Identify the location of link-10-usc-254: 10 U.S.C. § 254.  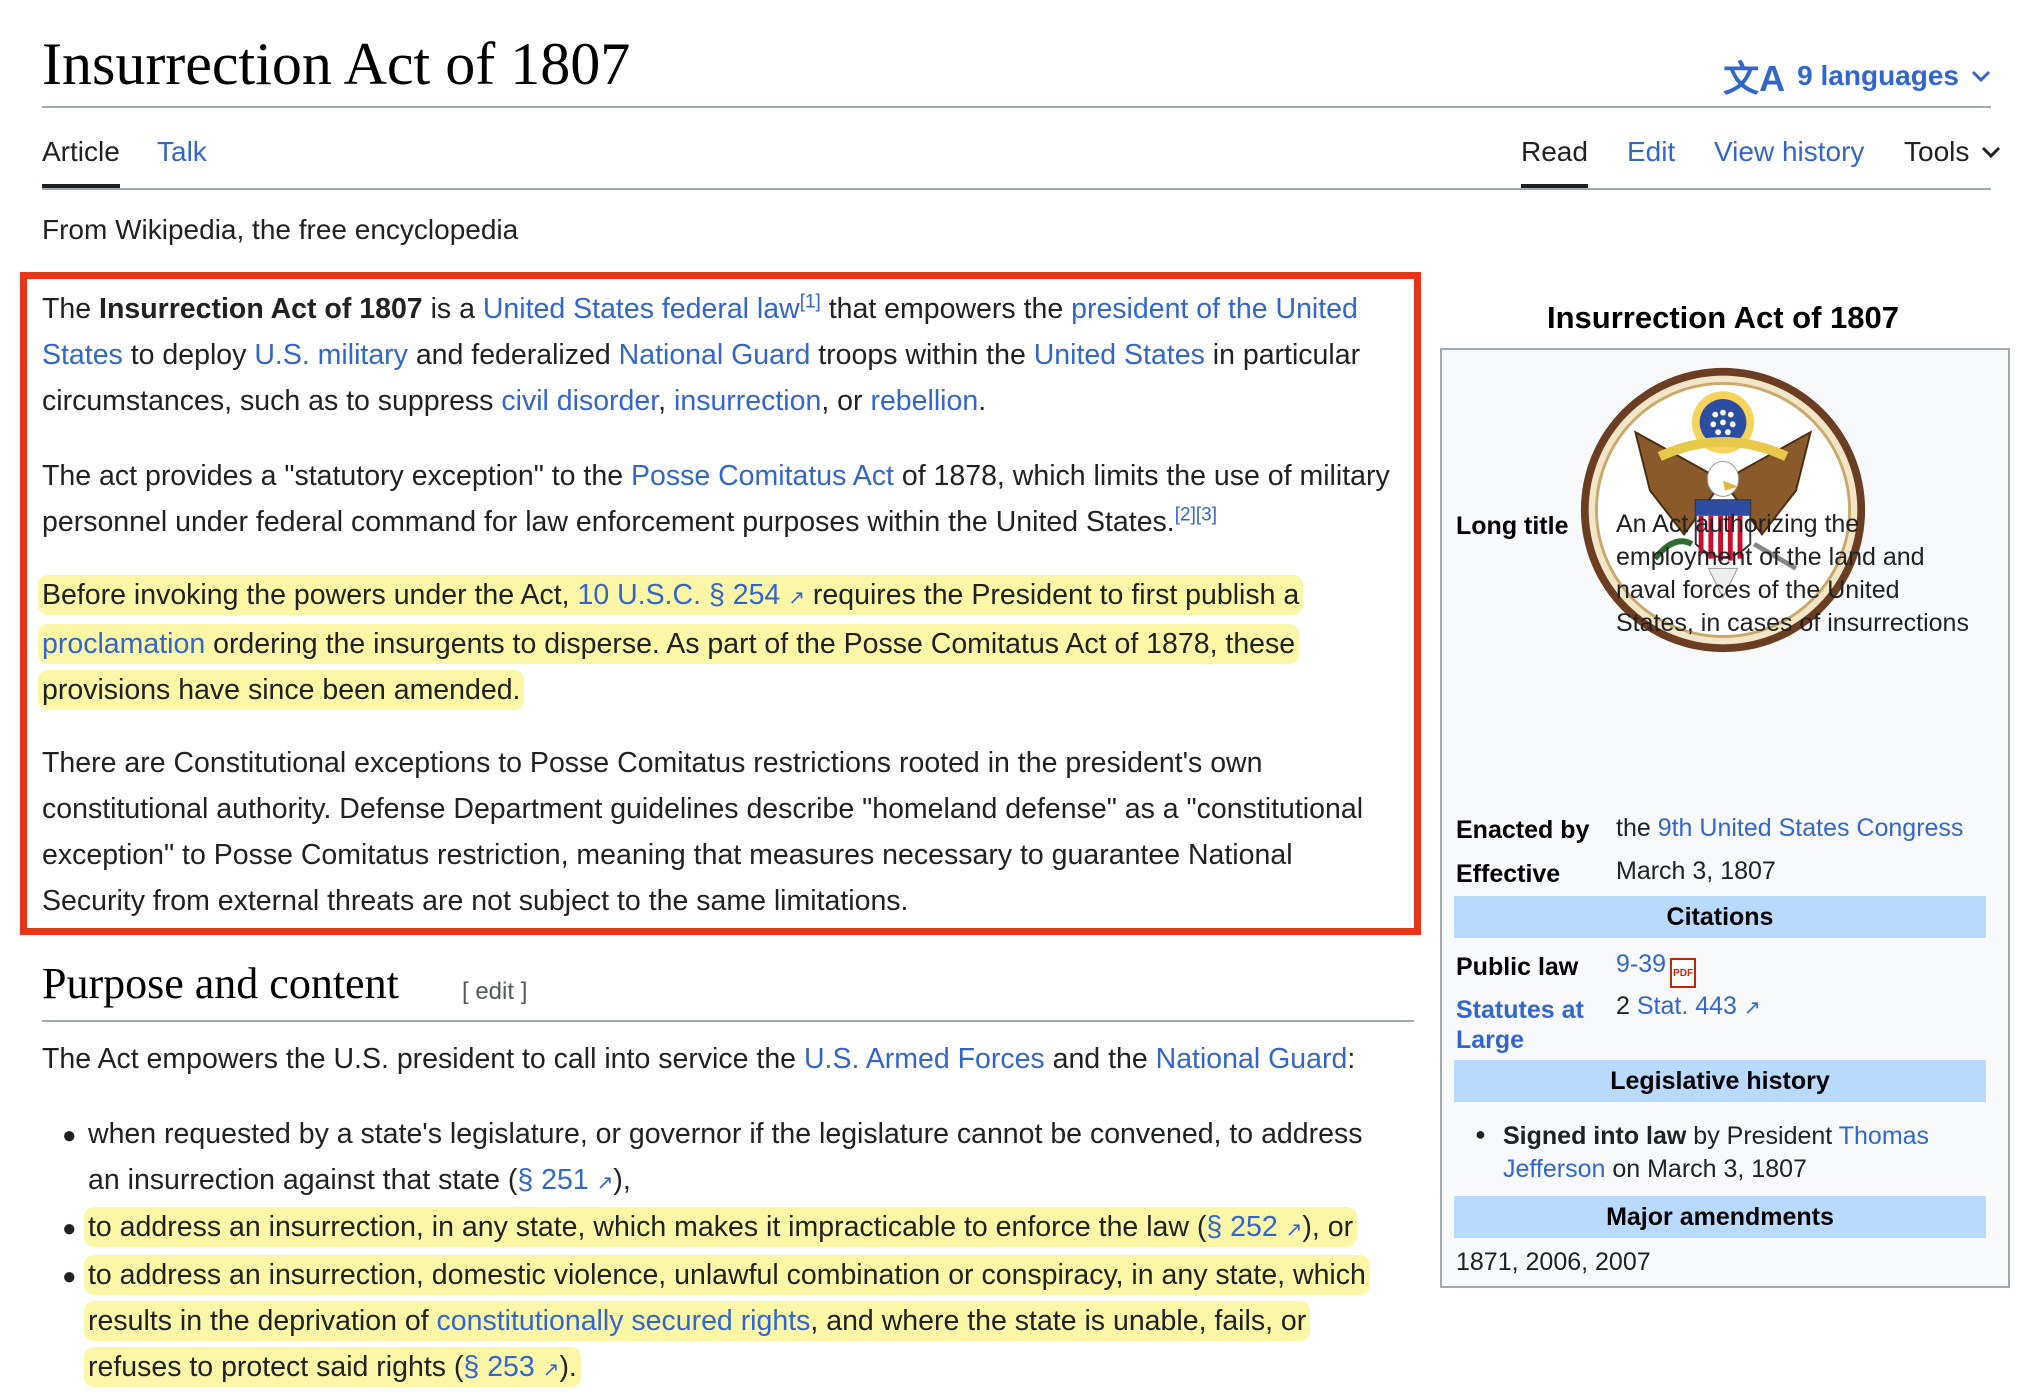
(679, 595).